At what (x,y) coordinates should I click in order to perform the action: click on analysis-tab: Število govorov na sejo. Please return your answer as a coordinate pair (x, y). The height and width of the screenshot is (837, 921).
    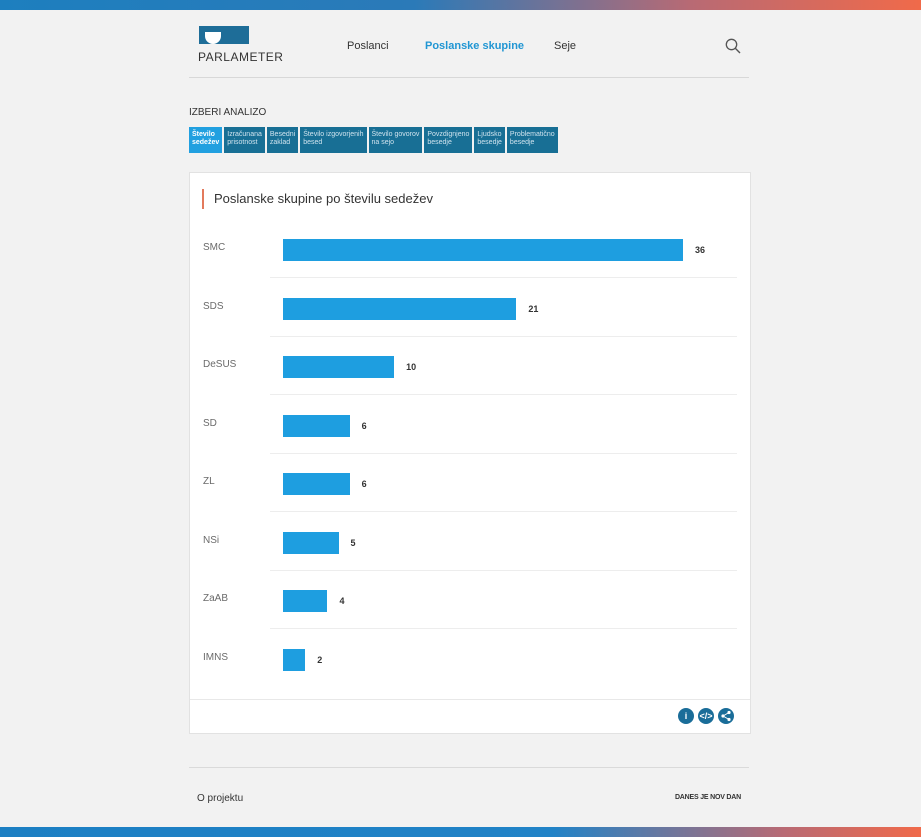
    Looking at the image, I should click on (395, 140).